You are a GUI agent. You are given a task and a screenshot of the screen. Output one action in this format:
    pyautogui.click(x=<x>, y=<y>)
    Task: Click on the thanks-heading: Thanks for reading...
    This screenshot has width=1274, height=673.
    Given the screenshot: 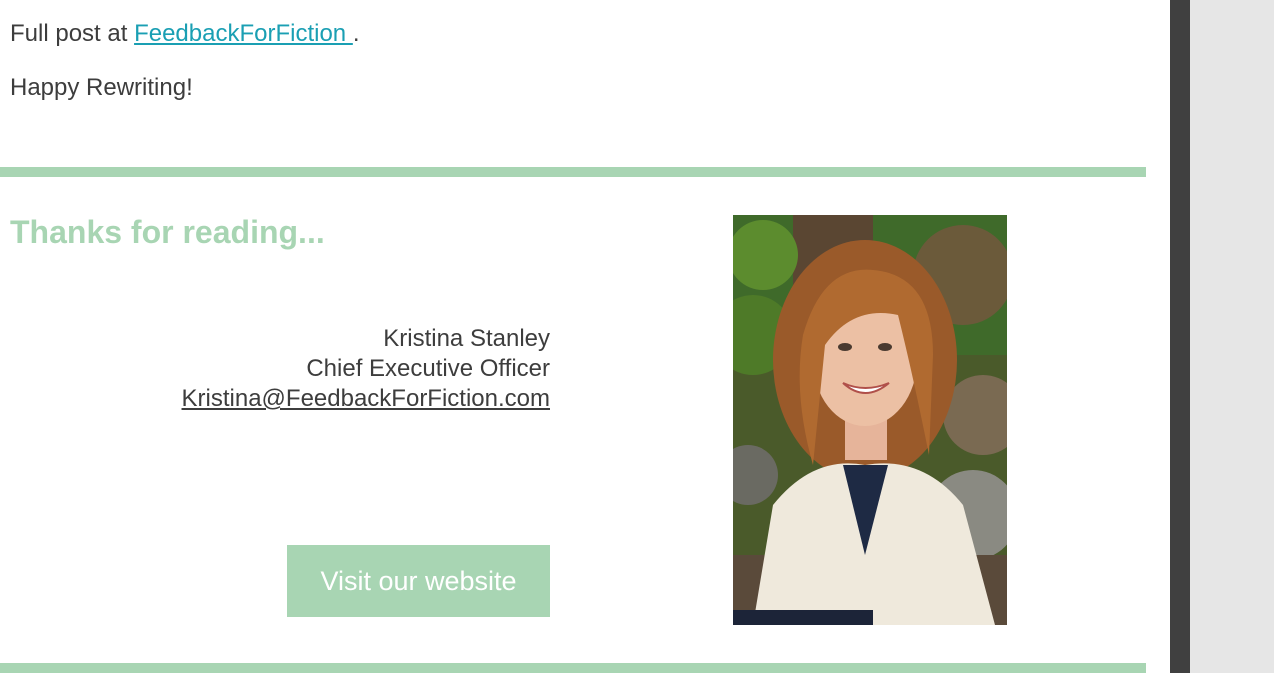 What is the action you would take?
    pyautogui.click(x=167, y=232)
    